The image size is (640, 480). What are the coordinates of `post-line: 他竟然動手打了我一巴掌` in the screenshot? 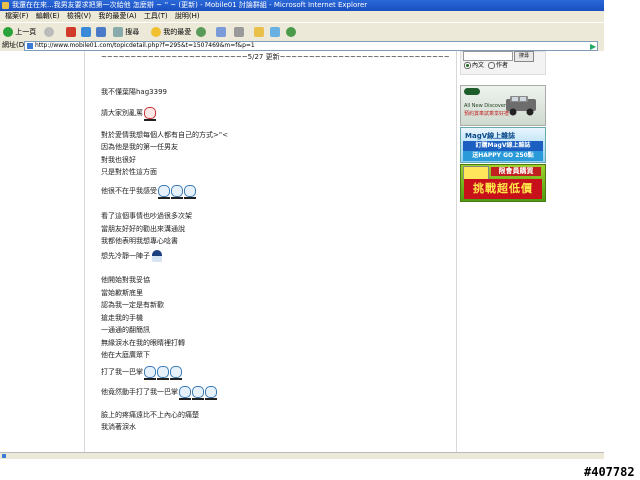 It's located at (276, 393).